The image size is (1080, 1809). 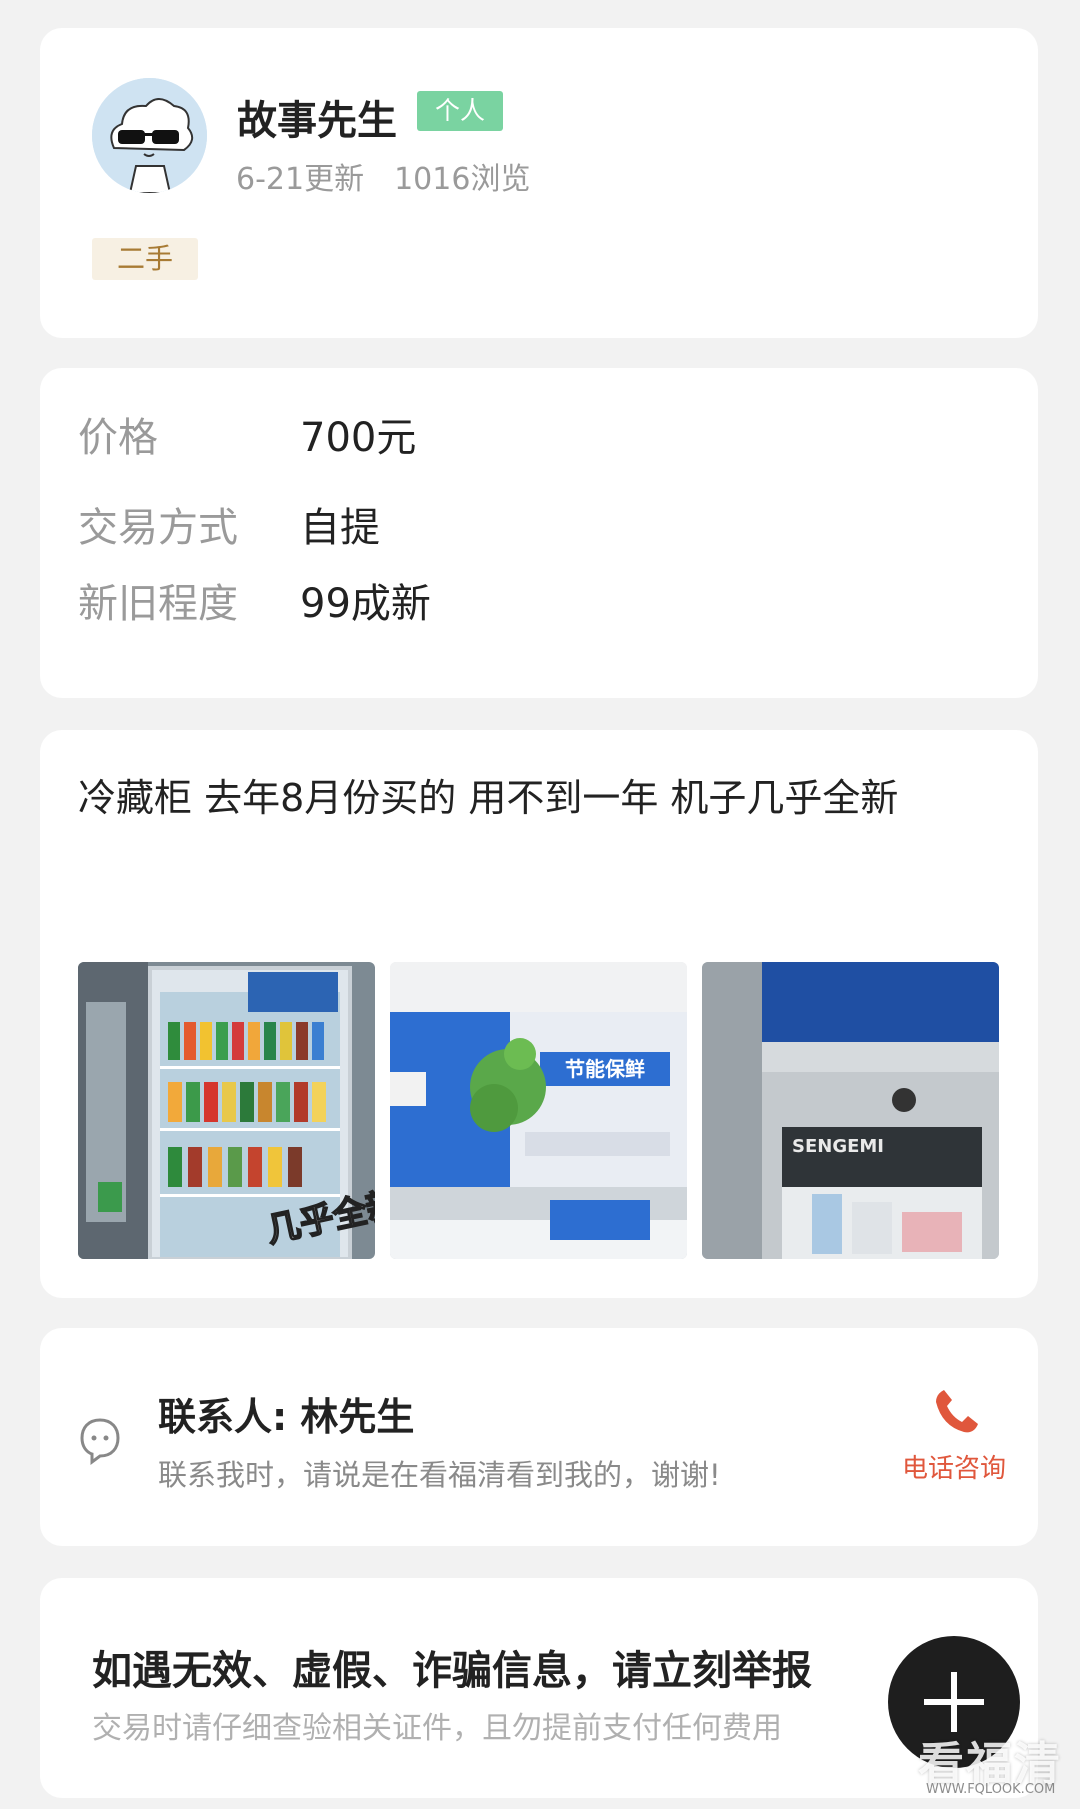 I want to click on update-date: 6-21更新, so click(x=300, y=179).